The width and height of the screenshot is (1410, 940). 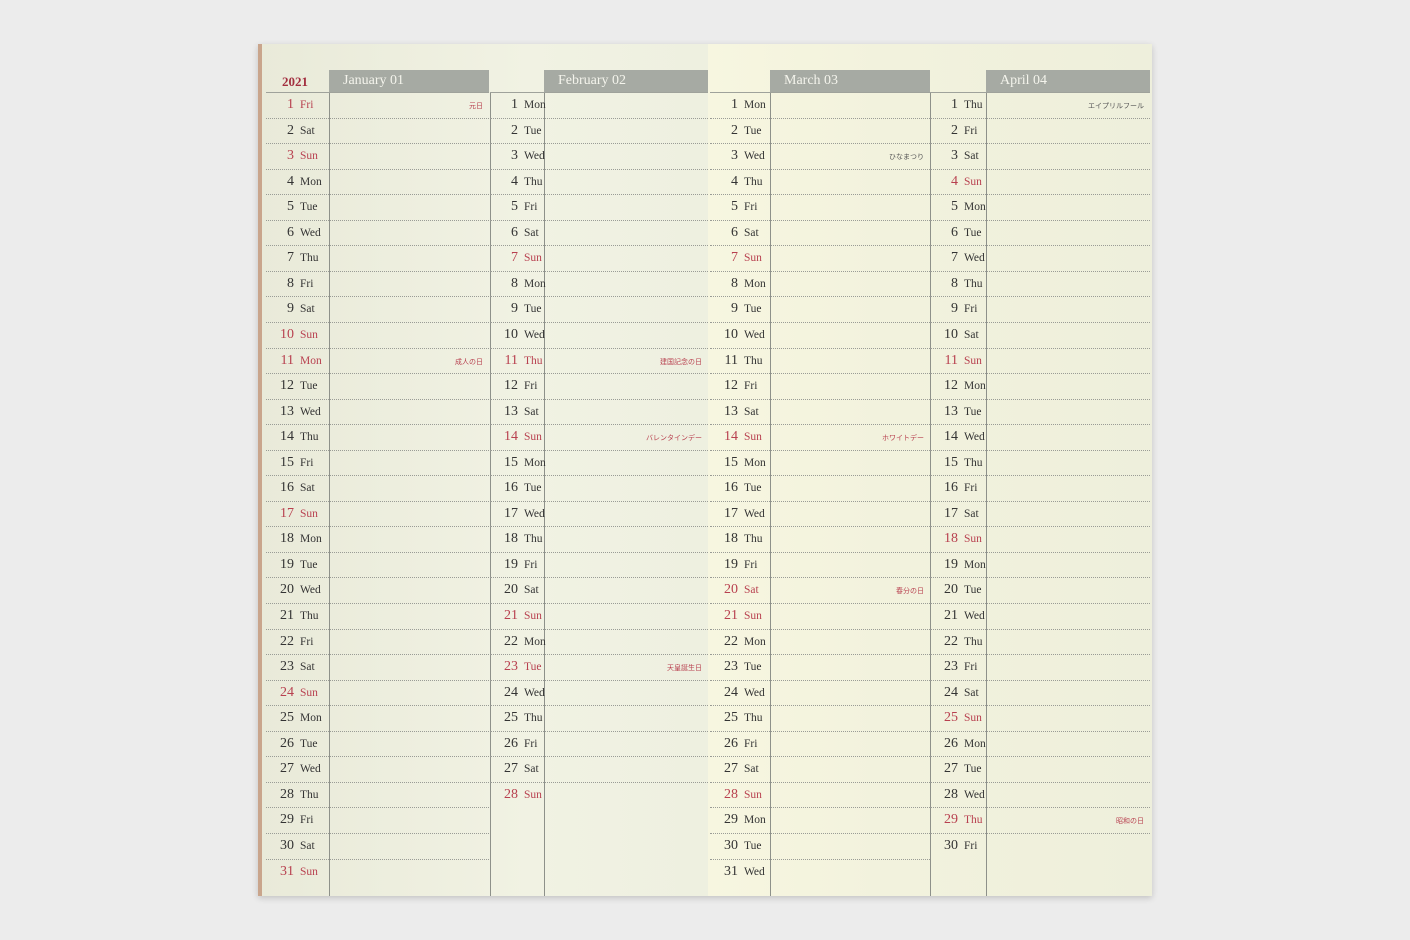 I want to click on day-row: 7 Thu, so click(x=377, y=257).